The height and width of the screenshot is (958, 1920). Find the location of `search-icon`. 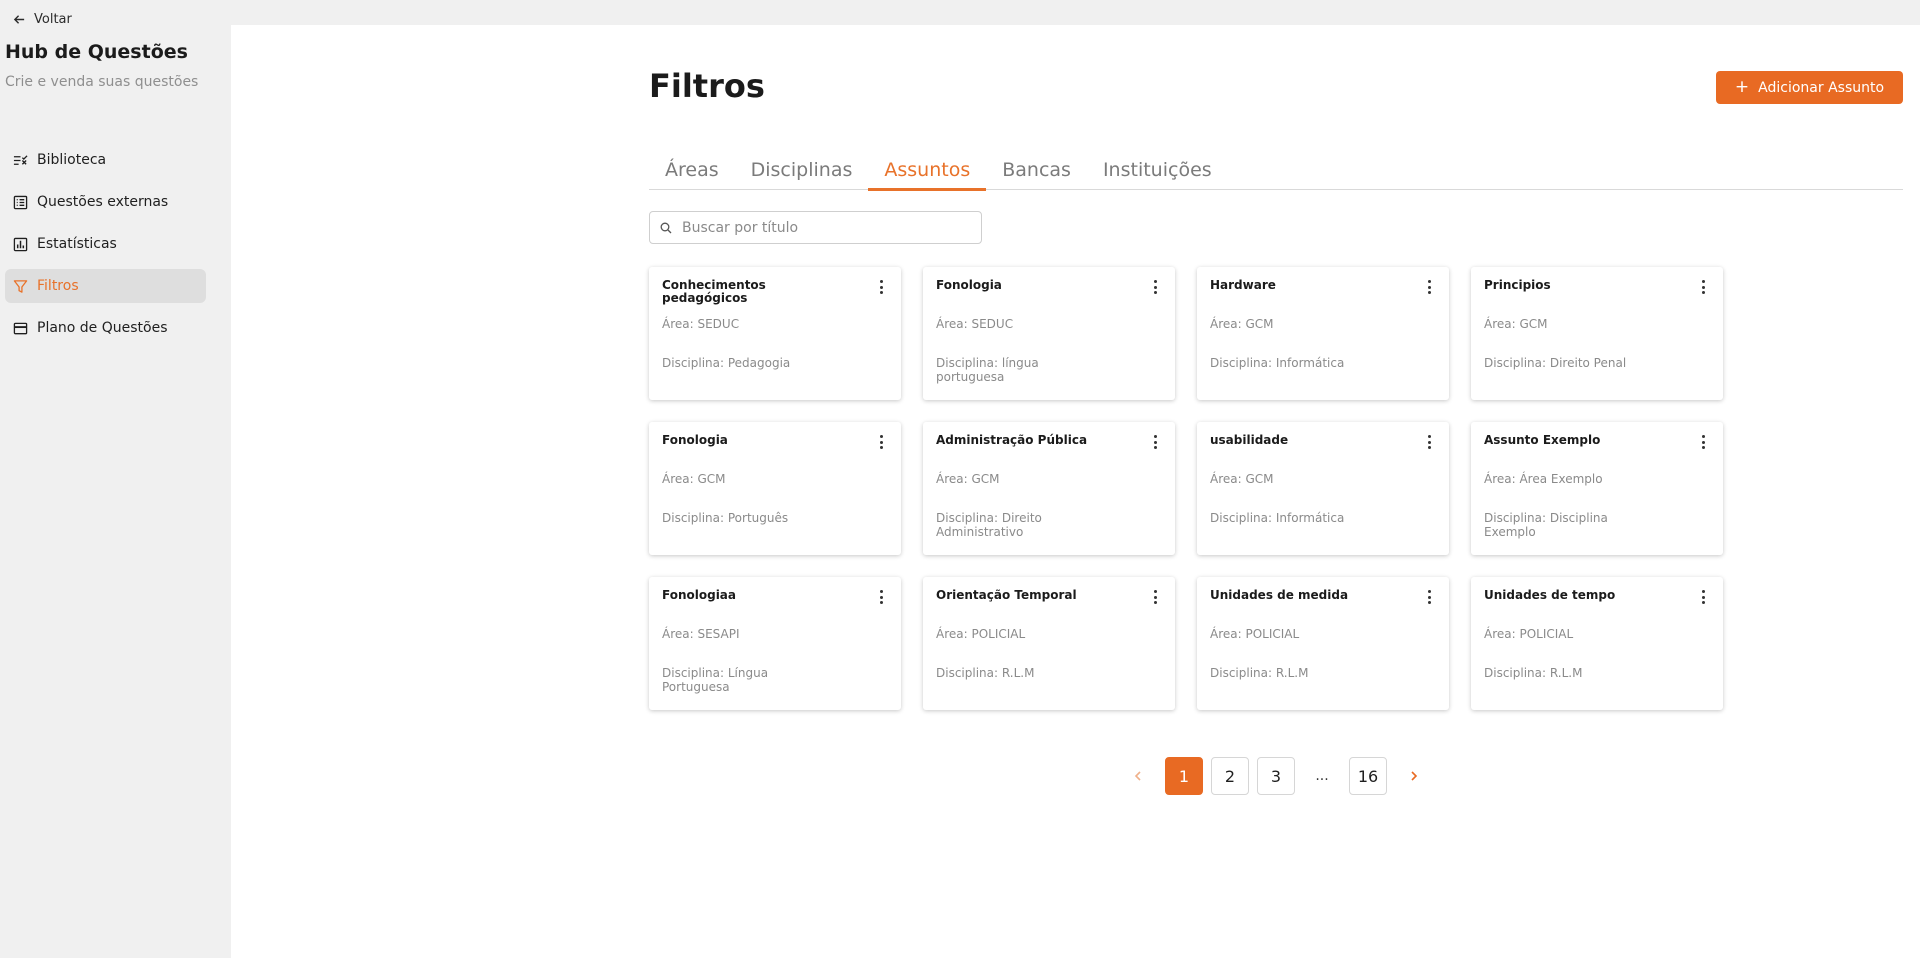

search-icon is located at coordinates (666, 227).